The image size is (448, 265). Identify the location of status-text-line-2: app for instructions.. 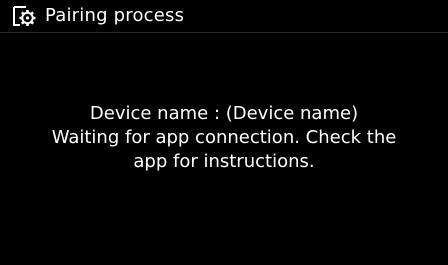
(224, 161).